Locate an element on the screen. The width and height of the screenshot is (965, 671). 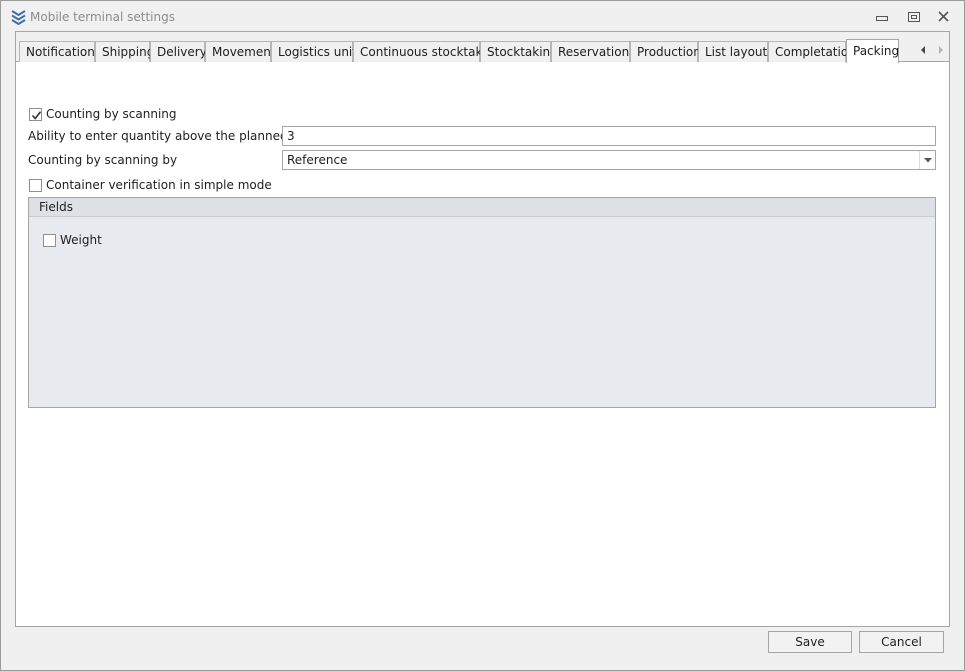
counting-by-scanning-row: Counting by scanning is located at coordinates (103, 114).